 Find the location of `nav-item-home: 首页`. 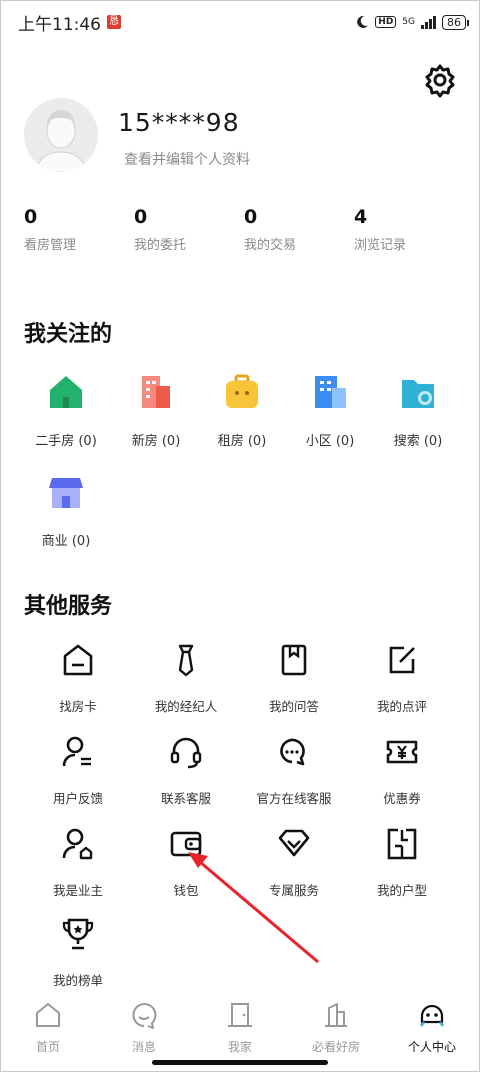

nav-item-home: 首页 is located at coordinates (48, 1024).